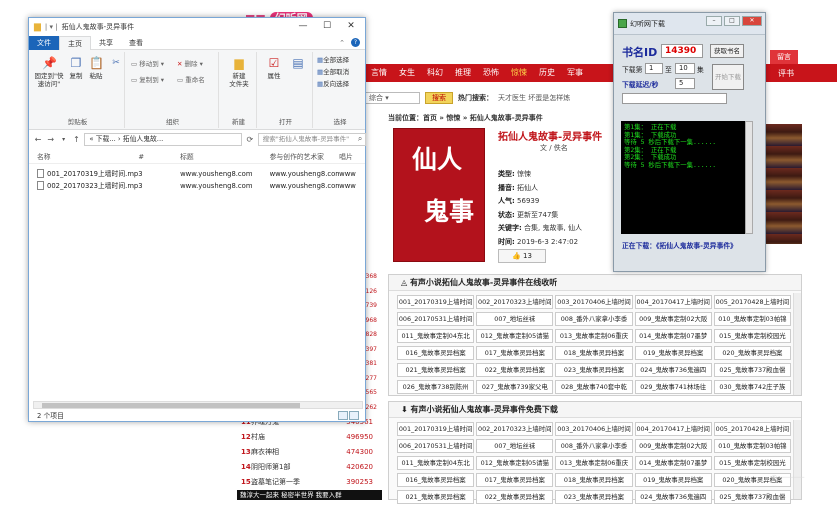  I want to click on episode-link: 029_鬼故事741林场往, so click(673, 387).